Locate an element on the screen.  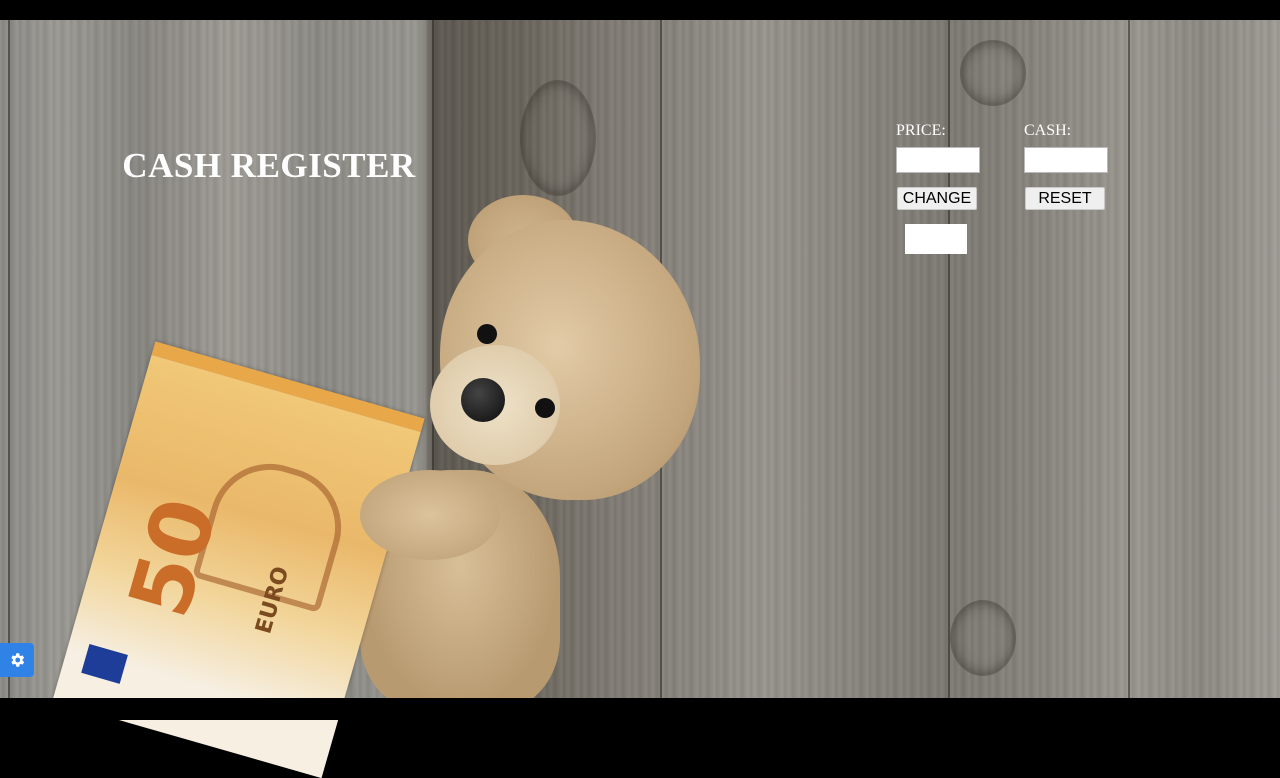
change-result-display is located at coordinates (936, 239).